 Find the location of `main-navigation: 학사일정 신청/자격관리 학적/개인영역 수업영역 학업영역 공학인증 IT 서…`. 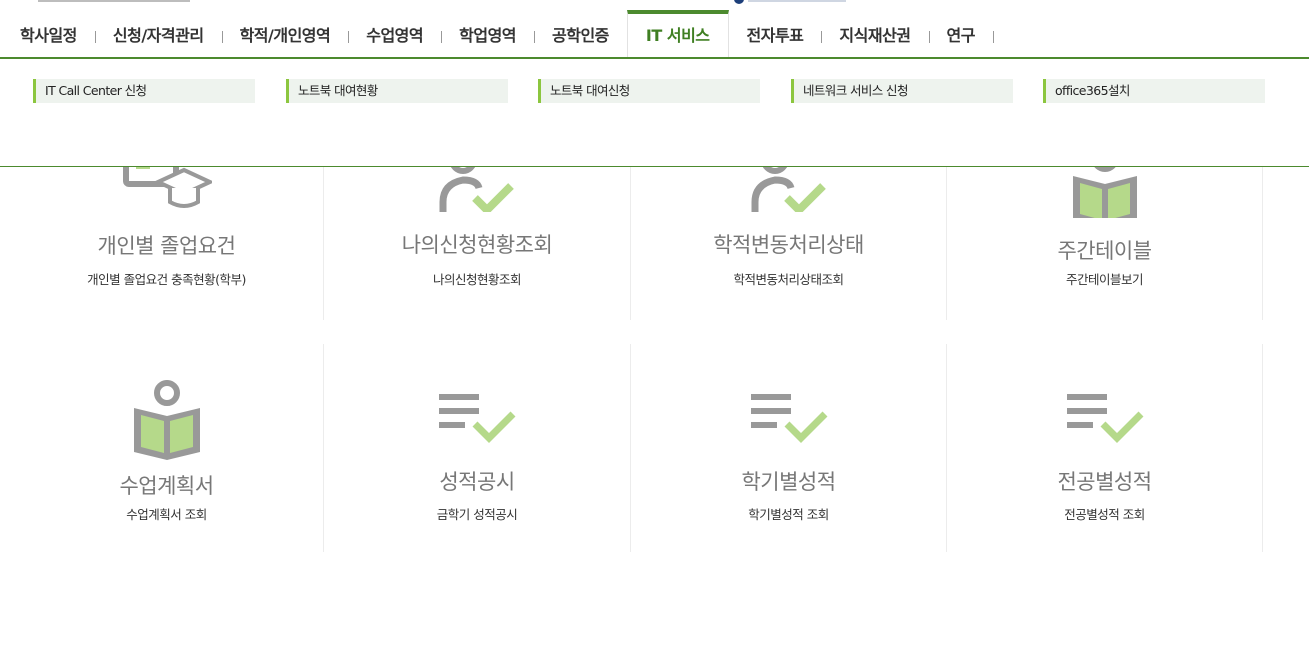

main-navigation: 학사일정 신청/자격관리 학적/개인영역 수업영역 학업영역 공학인증 IT 서… is located at coordinates (654, 34).